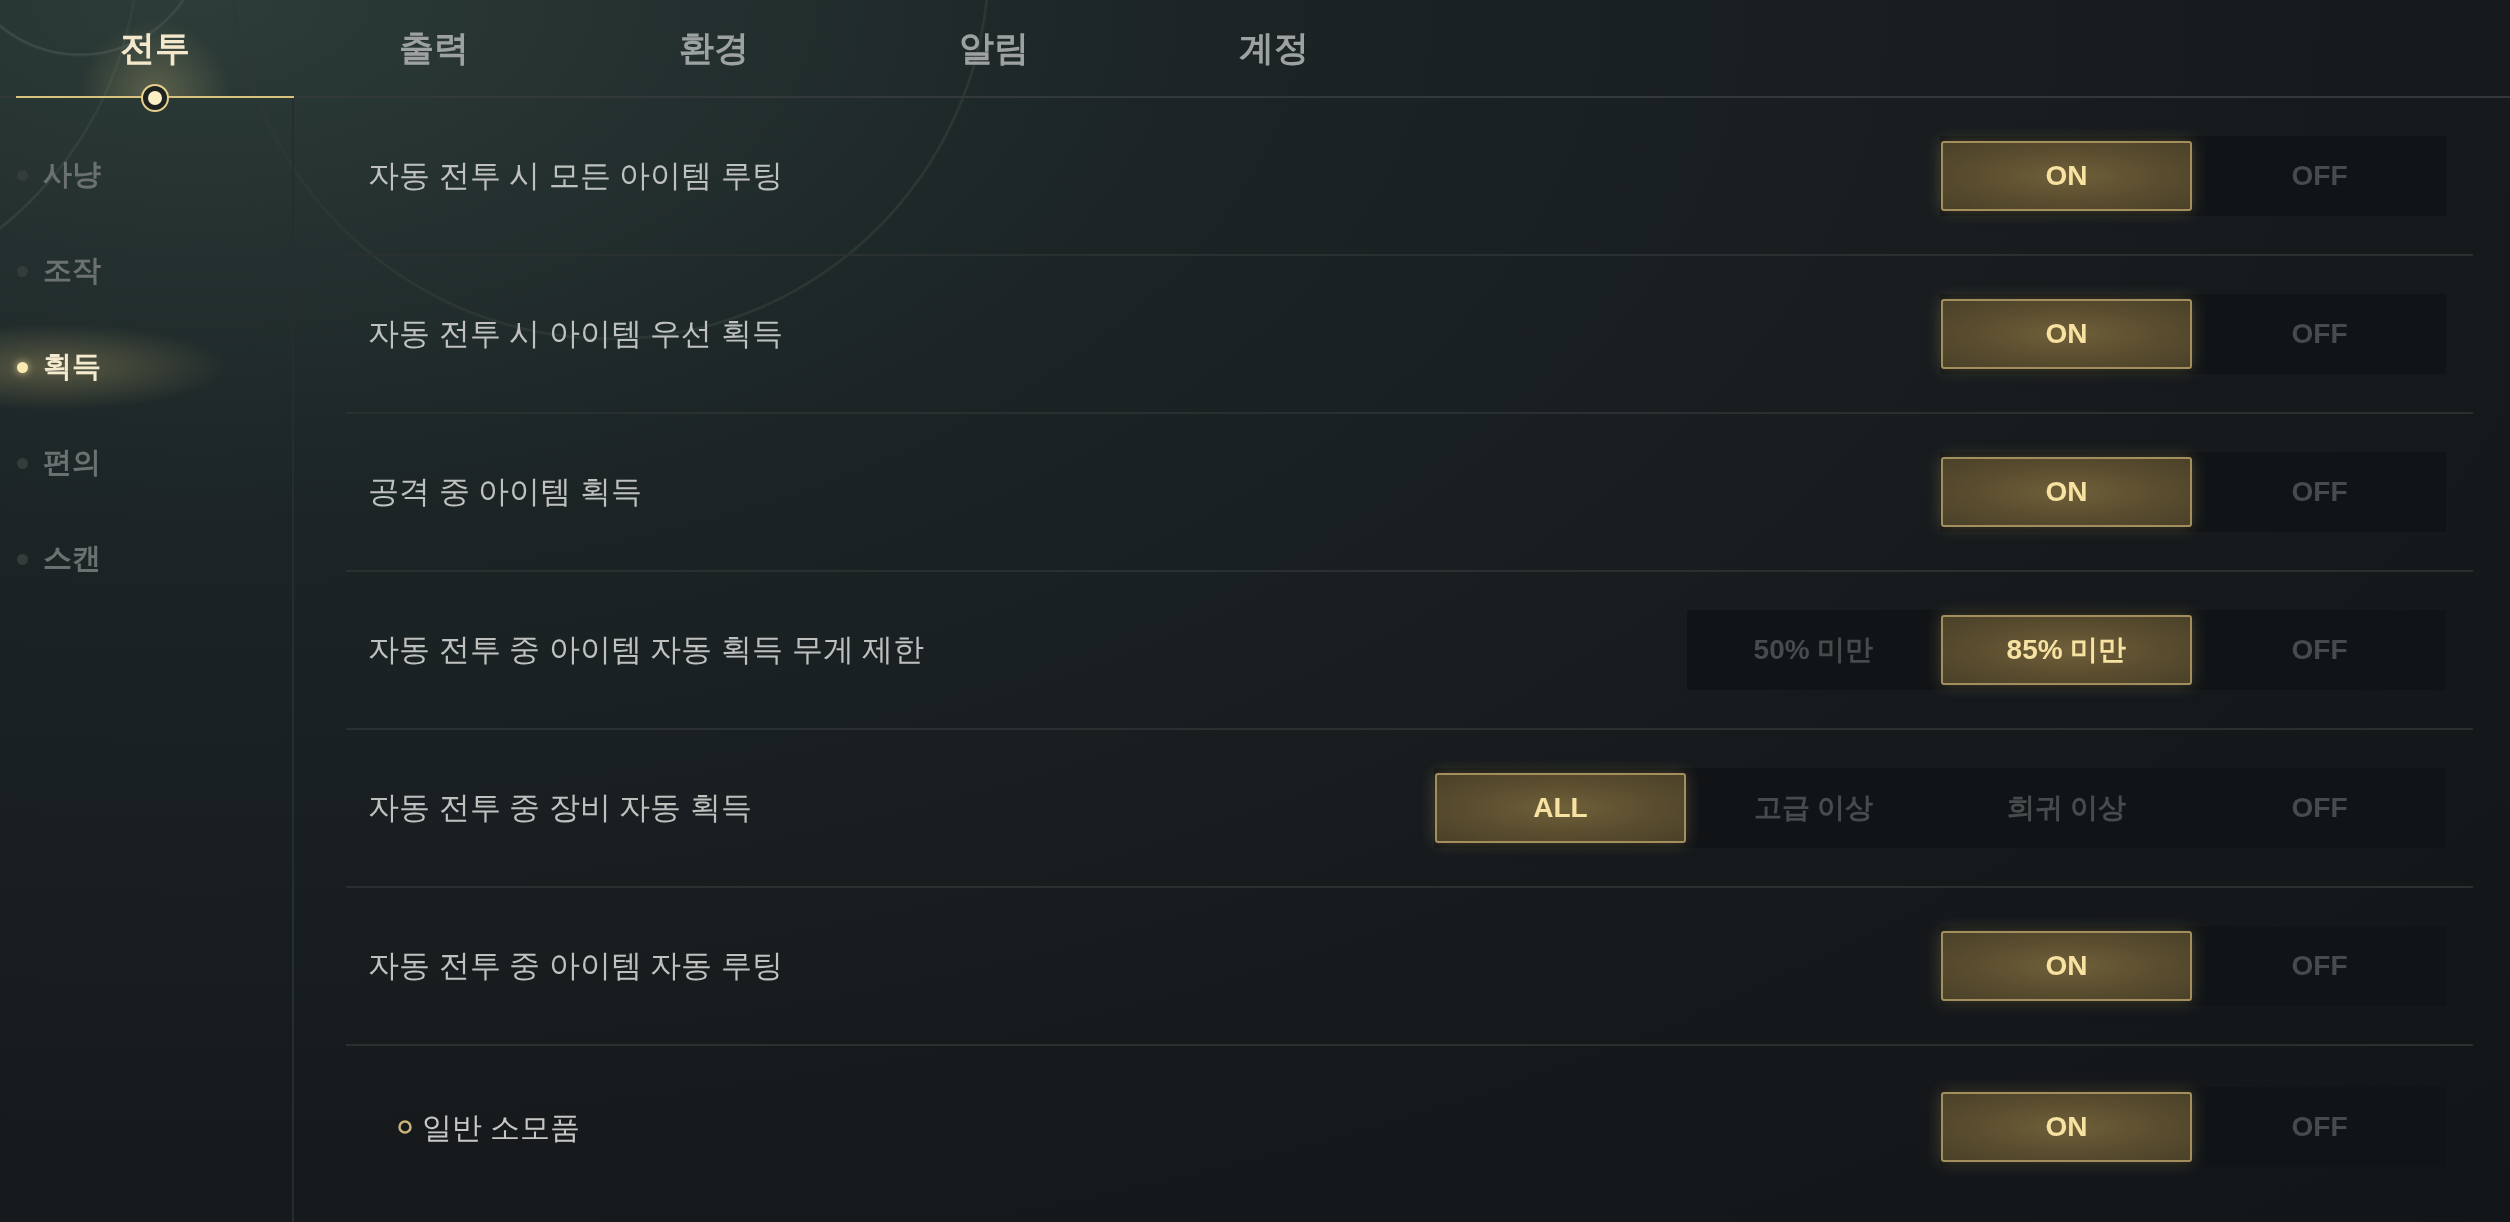 This screenshot has height=1222, width=2510. Describe the element at coordinates (501, 1127) in the screenshot. I see `setting-label: 일반 소모품` at that location.